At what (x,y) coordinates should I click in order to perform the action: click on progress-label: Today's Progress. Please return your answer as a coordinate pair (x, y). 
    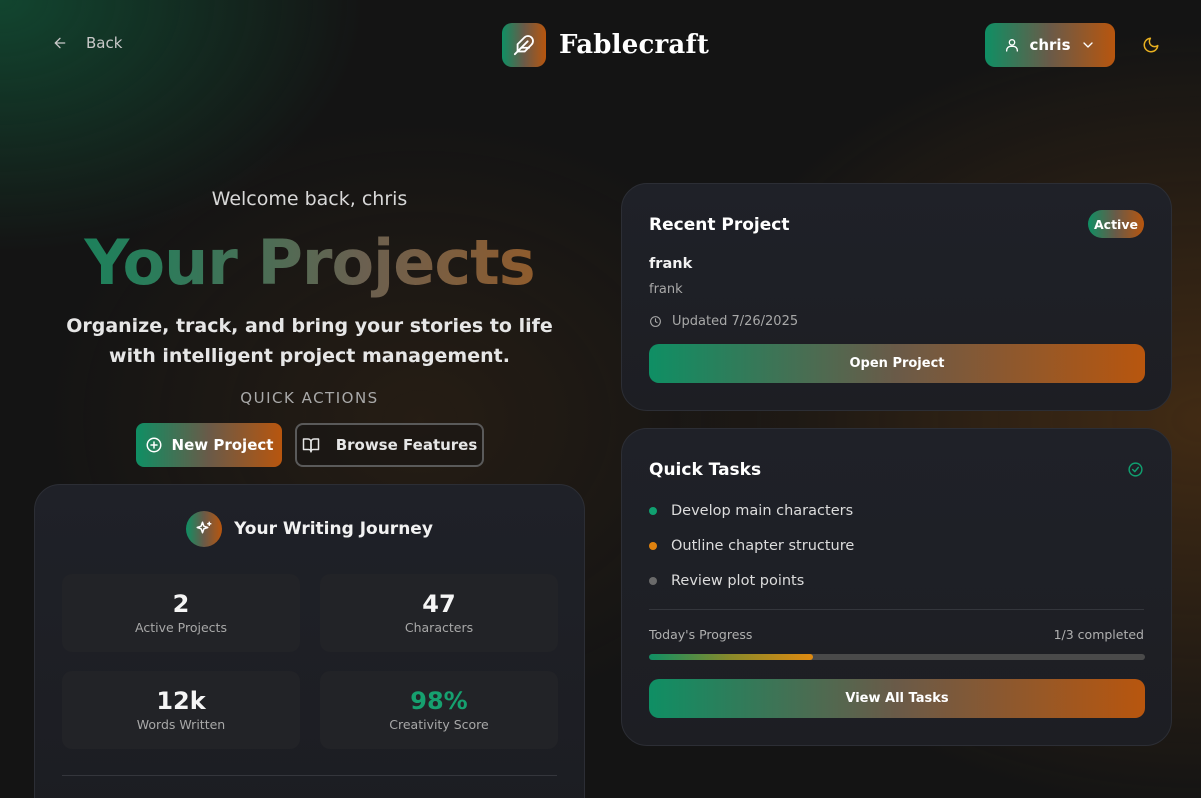
    Looking at the image, I should click on (701, 634).